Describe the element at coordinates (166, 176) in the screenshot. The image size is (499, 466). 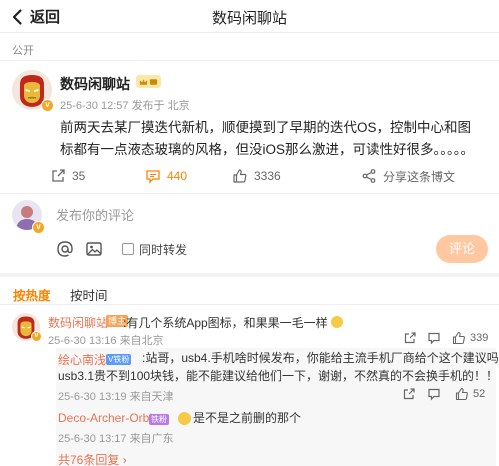
I see `comment-button: 440` at that location.